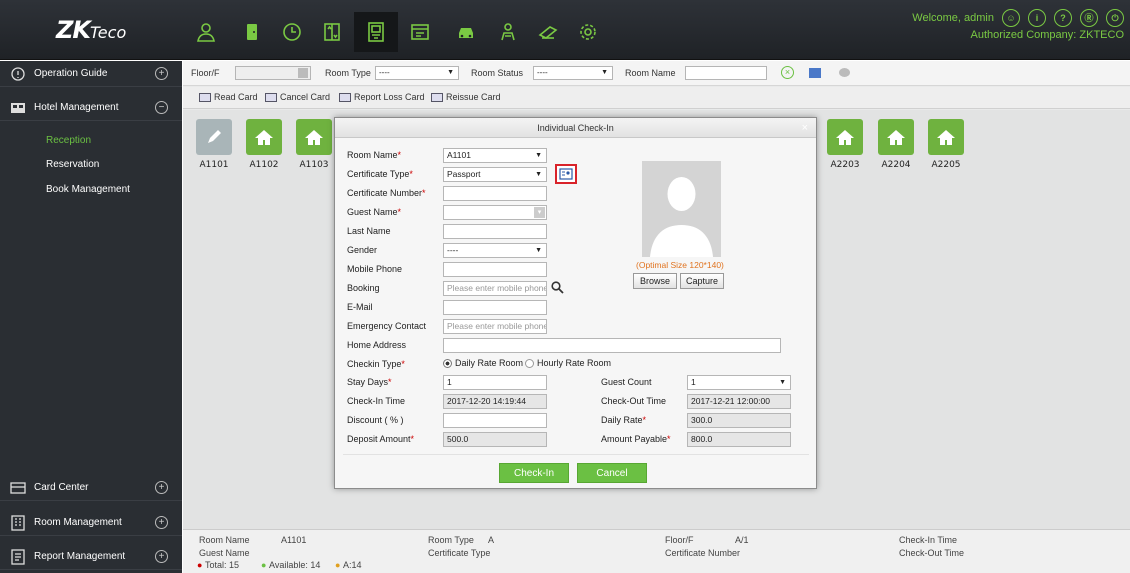 The image size is (1130, 573). What do you see at coordinates (451, 540) in the screenshot?
I see `info-room-type-label: Room Type` at bounding box center [451, 540].